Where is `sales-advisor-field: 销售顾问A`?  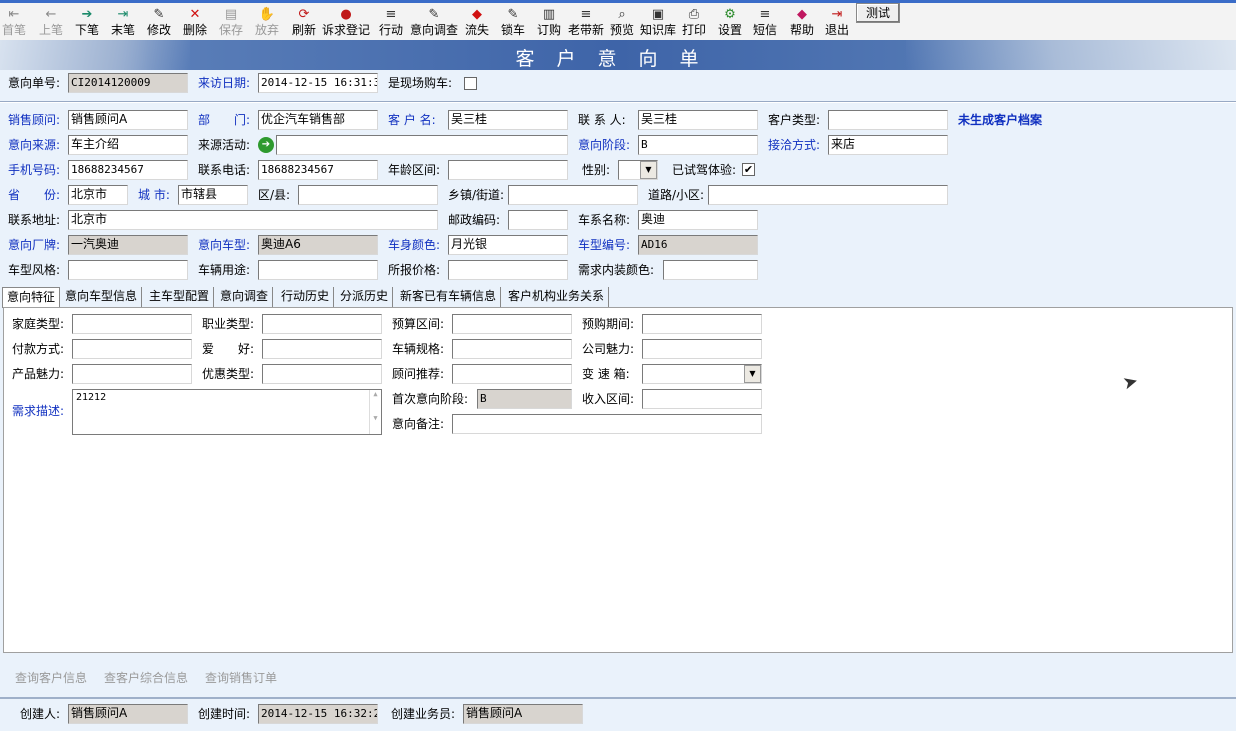 sales-advisor-field: 销售顾问A is located at coordinates (128, 120).